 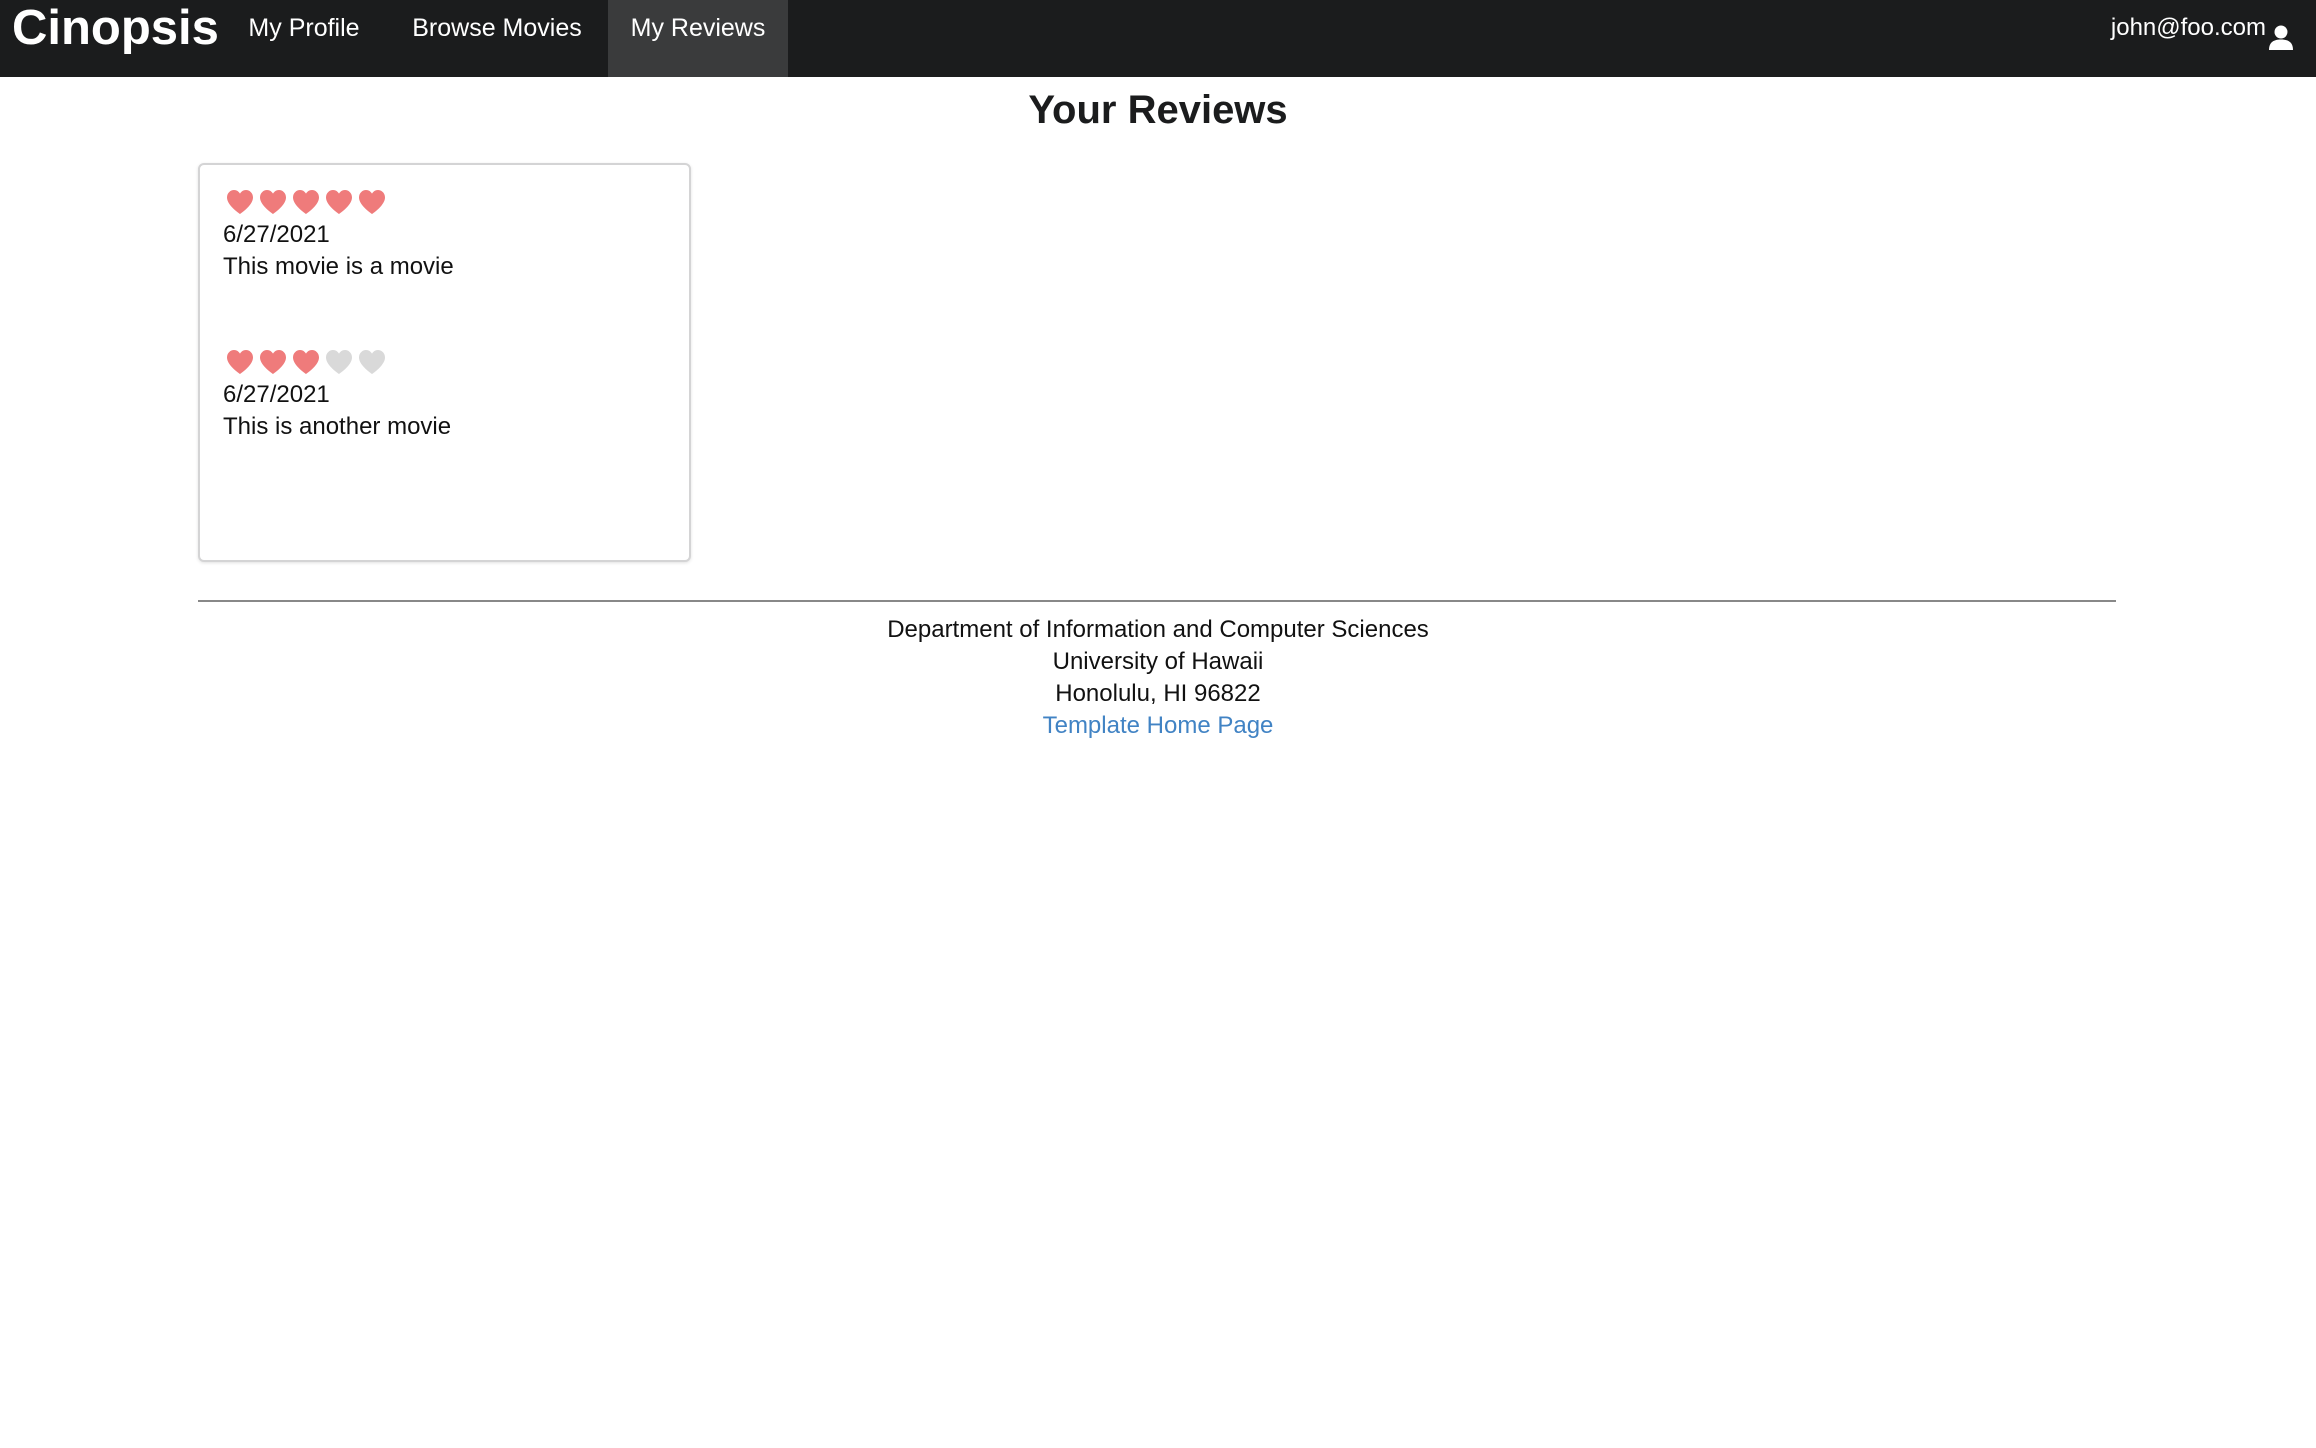 I want to click on page-title: Your Reviews, so click(x=1158, y=110).